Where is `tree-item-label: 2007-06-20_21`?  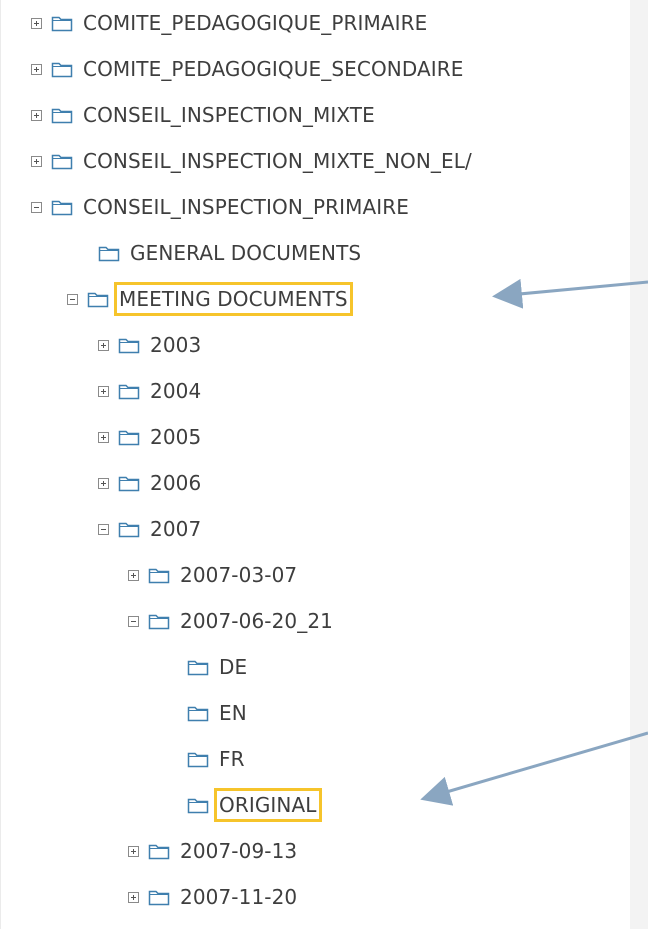
tree-item-label: 2007-06-20_21 is located at coordinates (256, 621).